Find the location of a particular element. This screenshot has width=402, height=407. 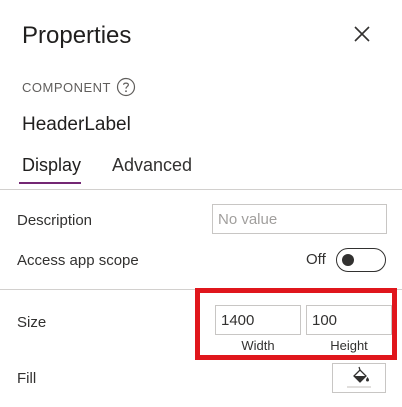

size-highlight-box is located at coordinates (296, 324).